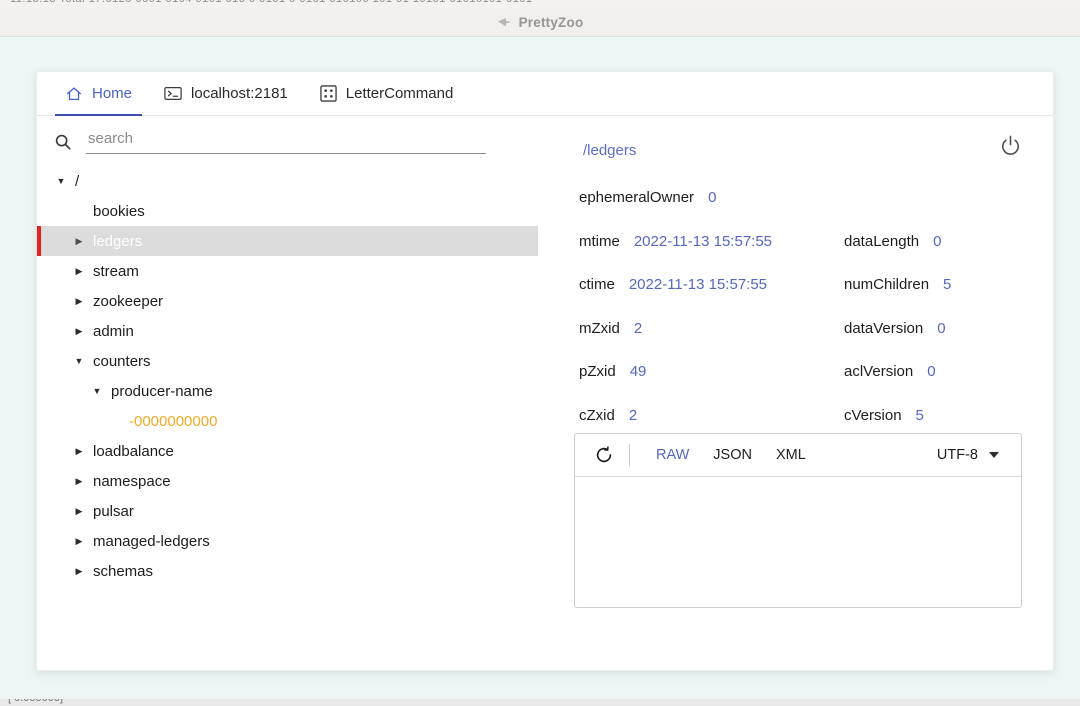  Describe the element at coordinates (77, 181) in the screenshot. I see `tree-row-label: /` at that location.